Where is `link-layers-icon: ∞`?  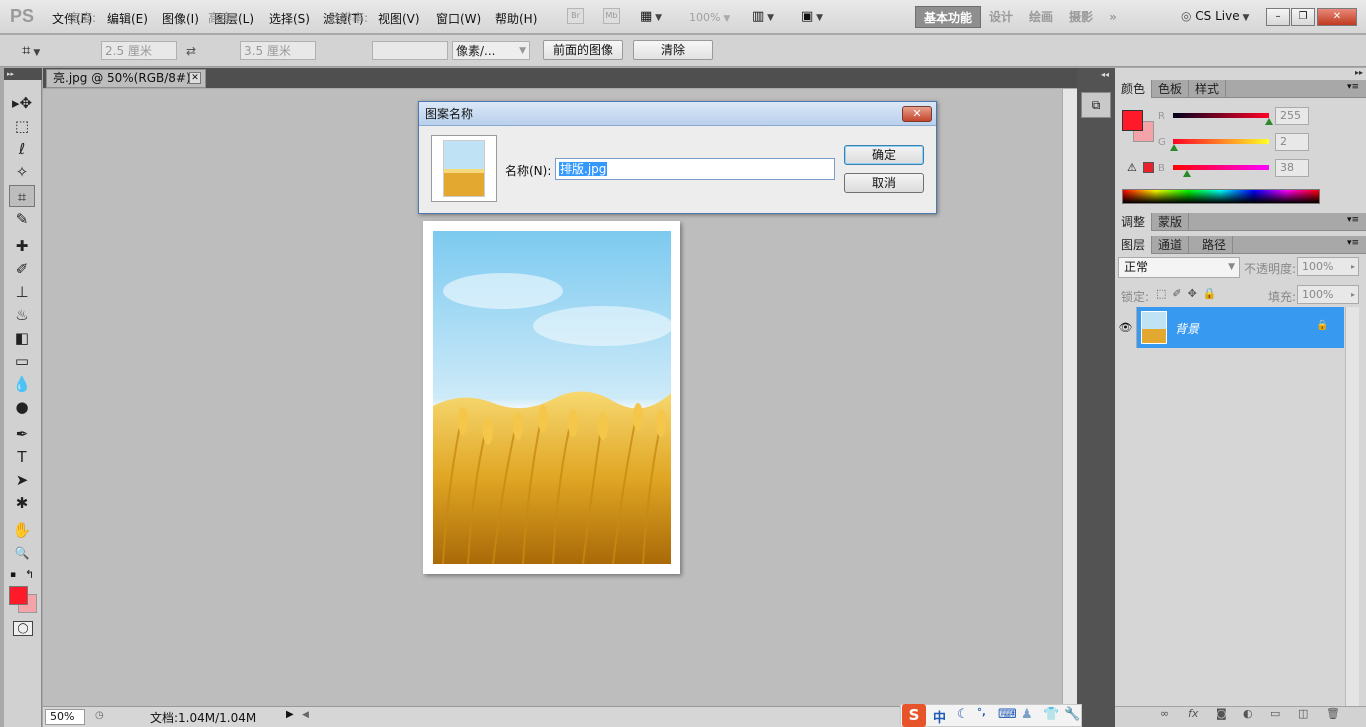
link-layers-icon: ∞ is located at coordinates (1164, 713).